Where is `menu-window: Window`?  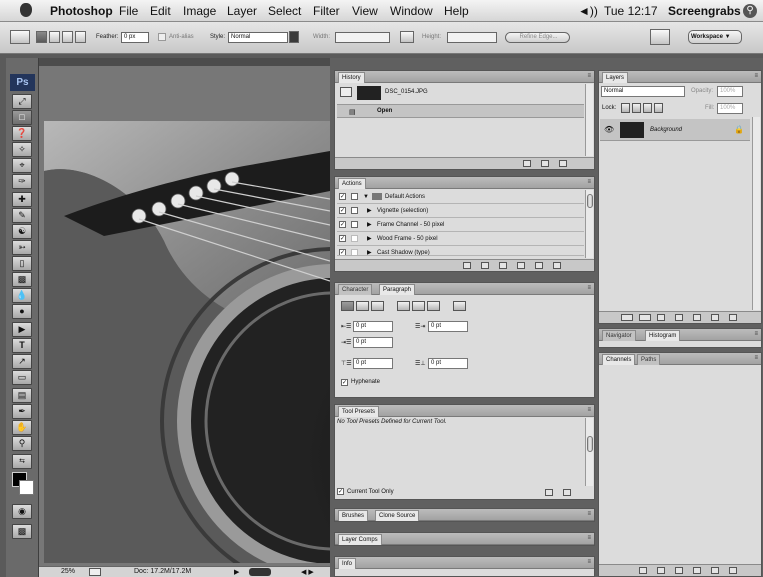
menu-window: Window is located at coordinates (411, 11).